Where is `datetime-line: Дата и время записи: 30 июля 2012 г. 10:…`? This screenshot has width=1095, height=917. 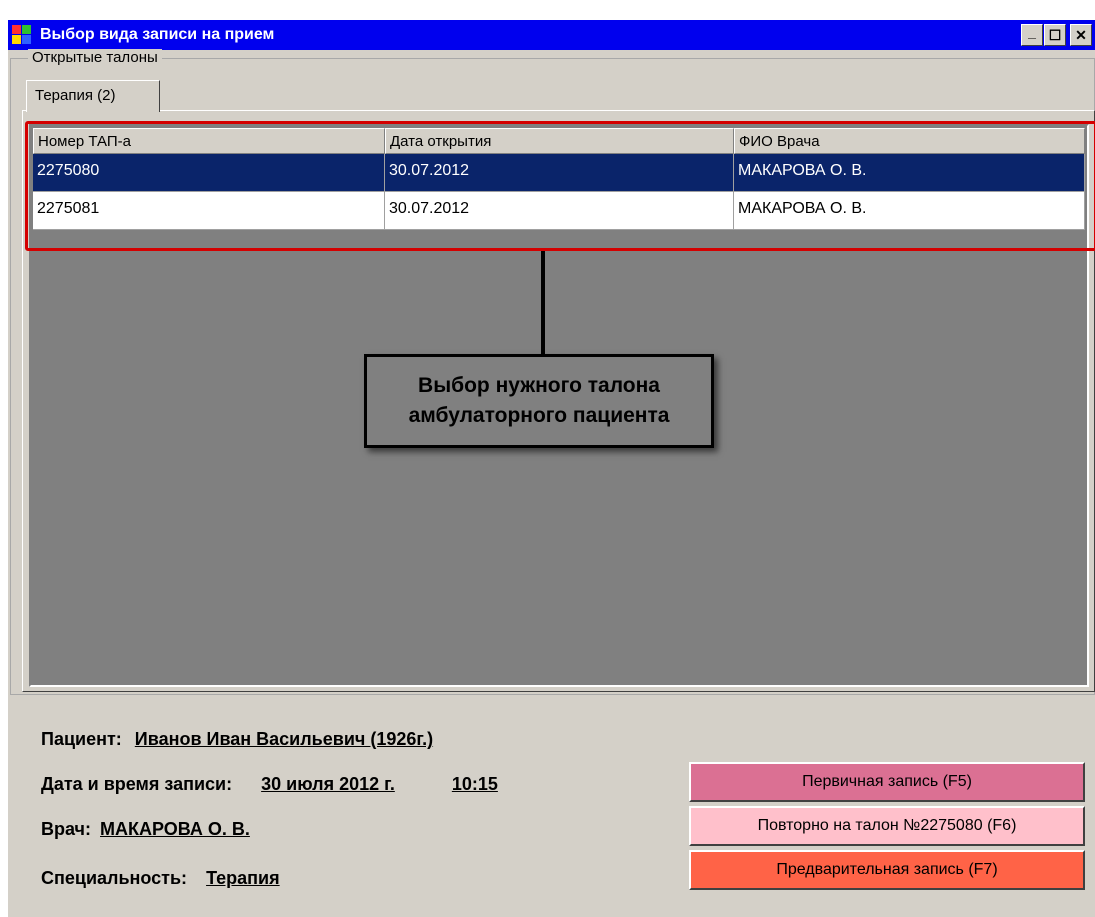 datetime-line: Дата и время записи: 30 июля 2012 г. 10:… is located at coordinates (269, 784).